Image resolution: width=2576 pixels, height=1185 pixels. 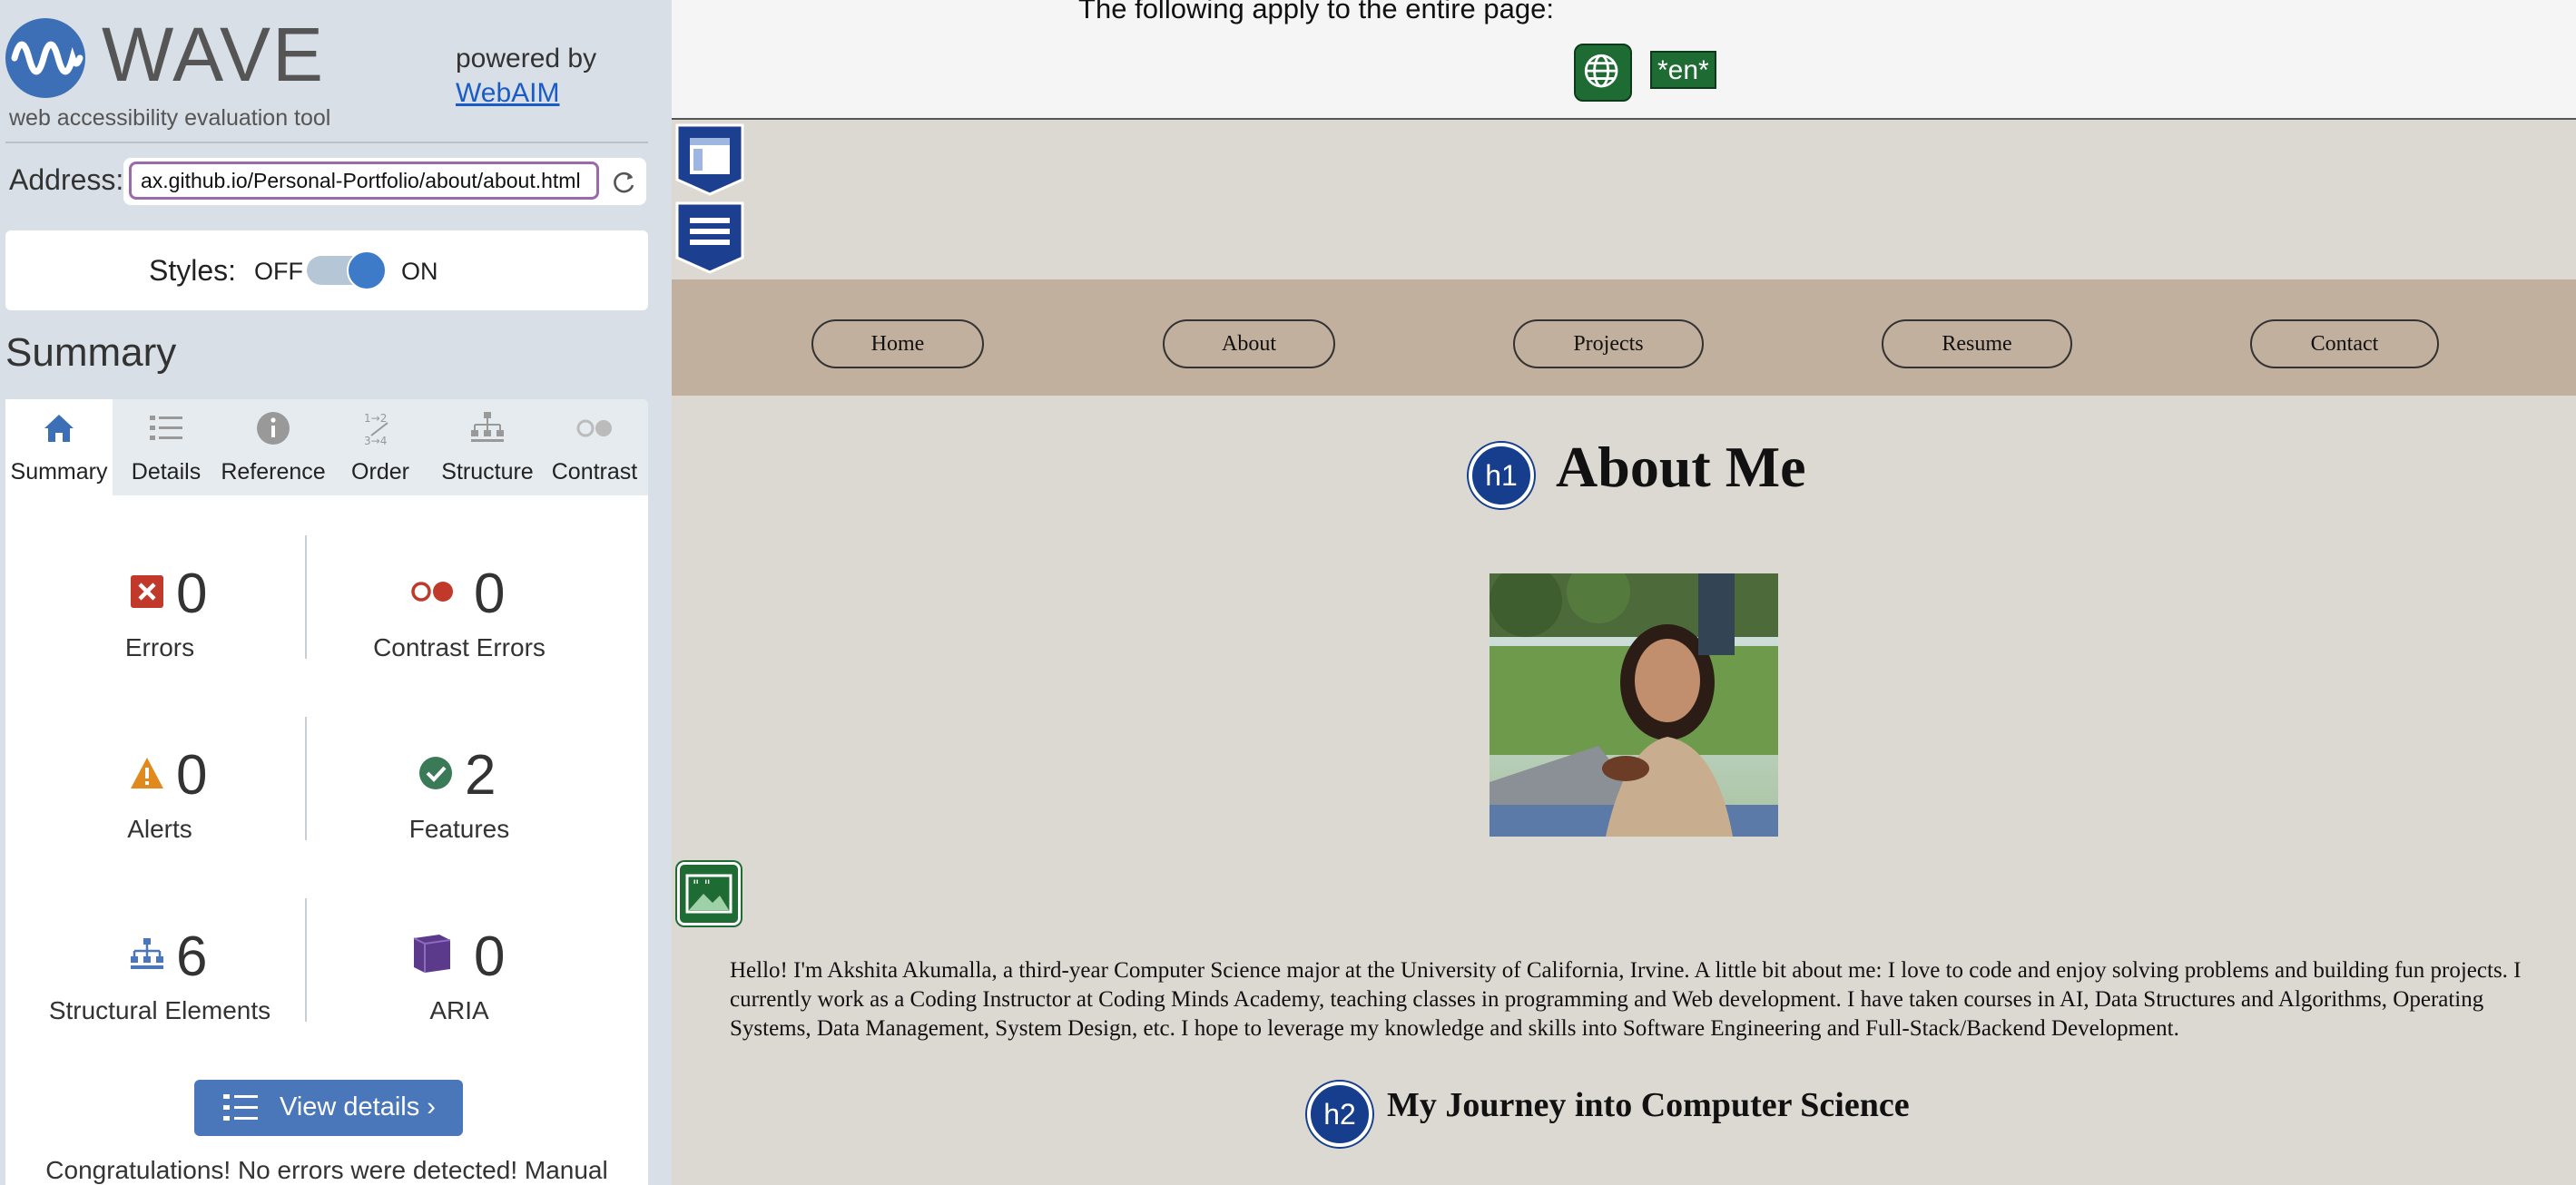 I want to click on home-icon, so click(x=59, y=428).